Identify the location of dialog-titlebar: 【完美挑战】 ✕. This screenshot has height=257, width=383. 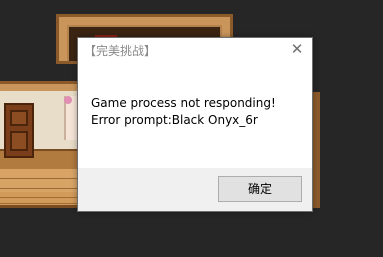
(195, 49).